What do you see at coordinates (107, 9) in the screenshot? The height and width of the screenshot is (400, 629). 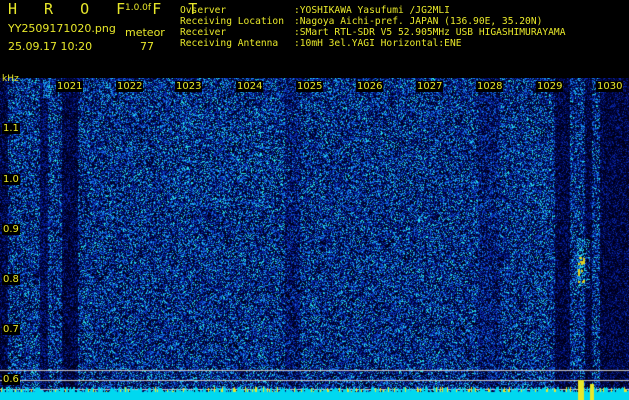 I see `app-title: H R O F F T` at bounding box center [107, 9].